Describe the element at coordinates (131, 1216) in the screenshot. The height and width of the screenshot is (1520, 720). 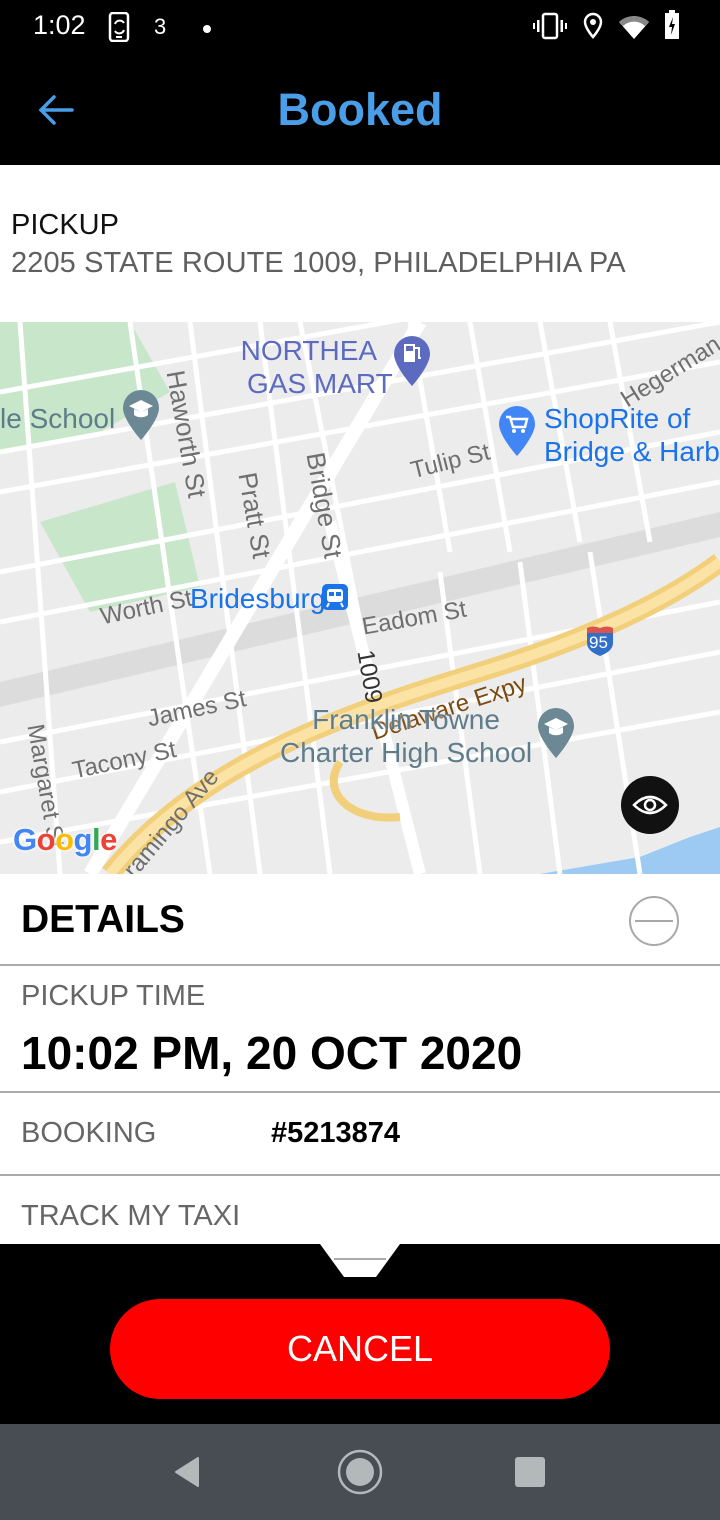
I see `track-my-taxi-label: TRACK MY TAXI` at that location.